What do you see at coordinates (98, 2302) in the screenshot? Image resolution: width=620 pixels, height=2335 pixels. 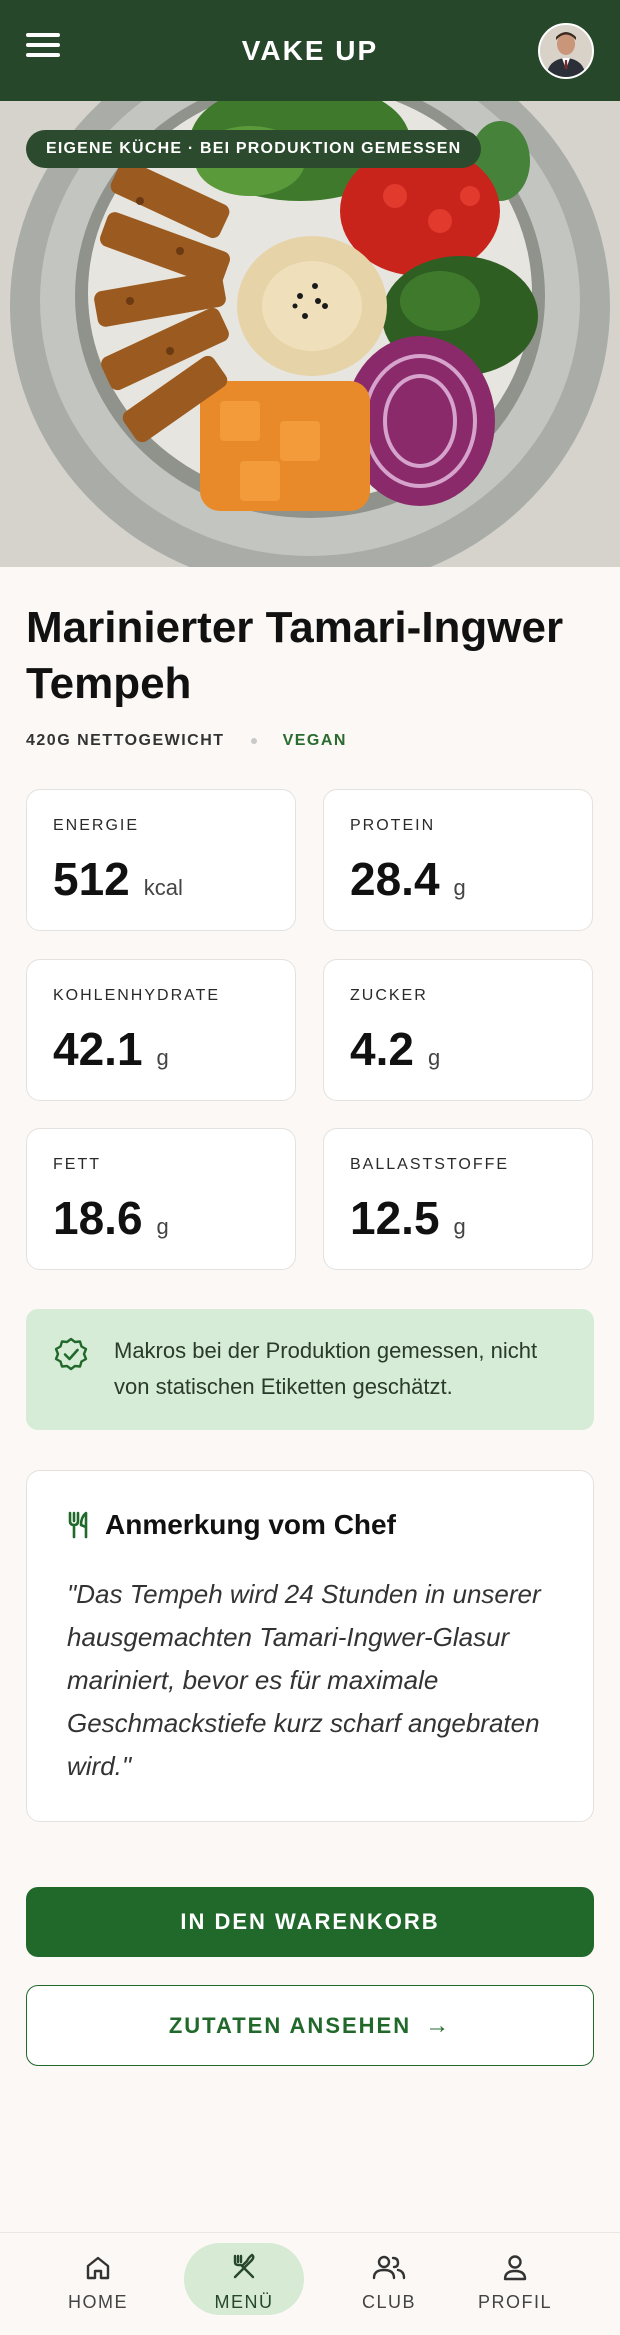 I see `nav-label: HOME` at bounding box center [98, 2302].